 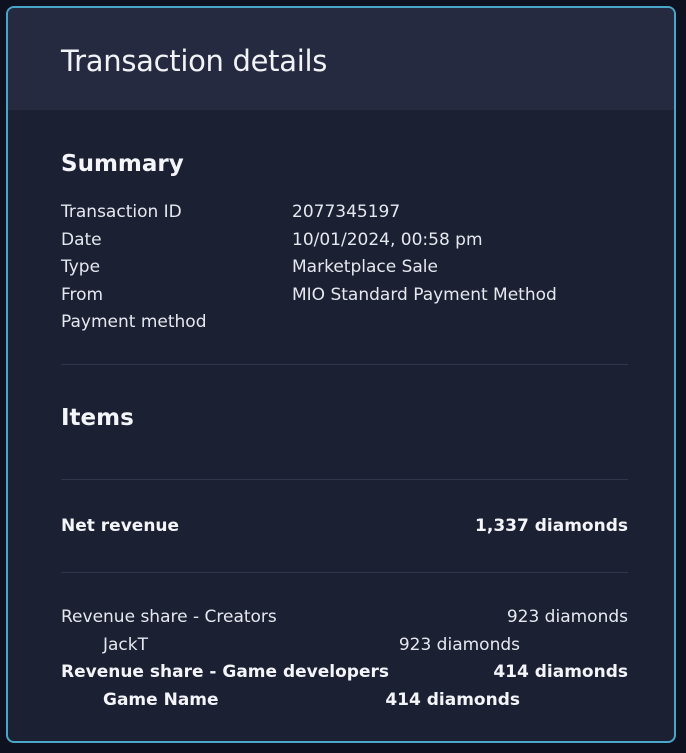 I want to click on summary-value: 2077345197, so click(x=346, y=212).